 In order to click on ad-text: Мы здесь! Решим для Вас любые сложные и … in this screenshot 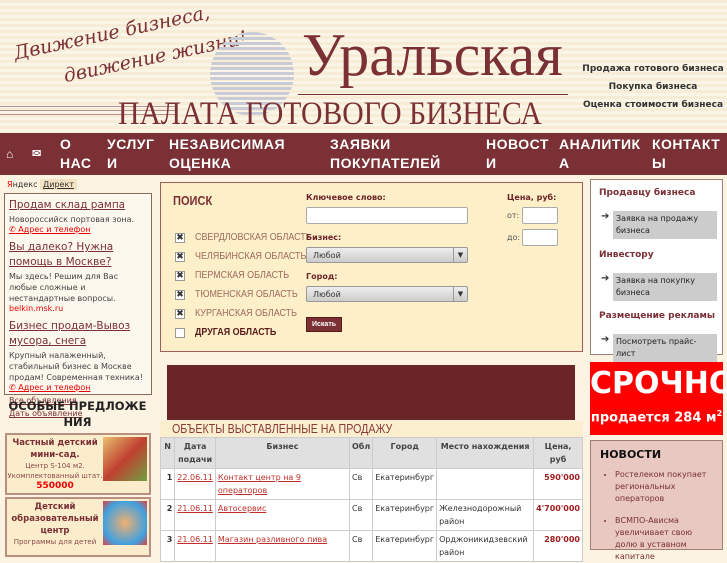, I will do `click(63, 287)`.